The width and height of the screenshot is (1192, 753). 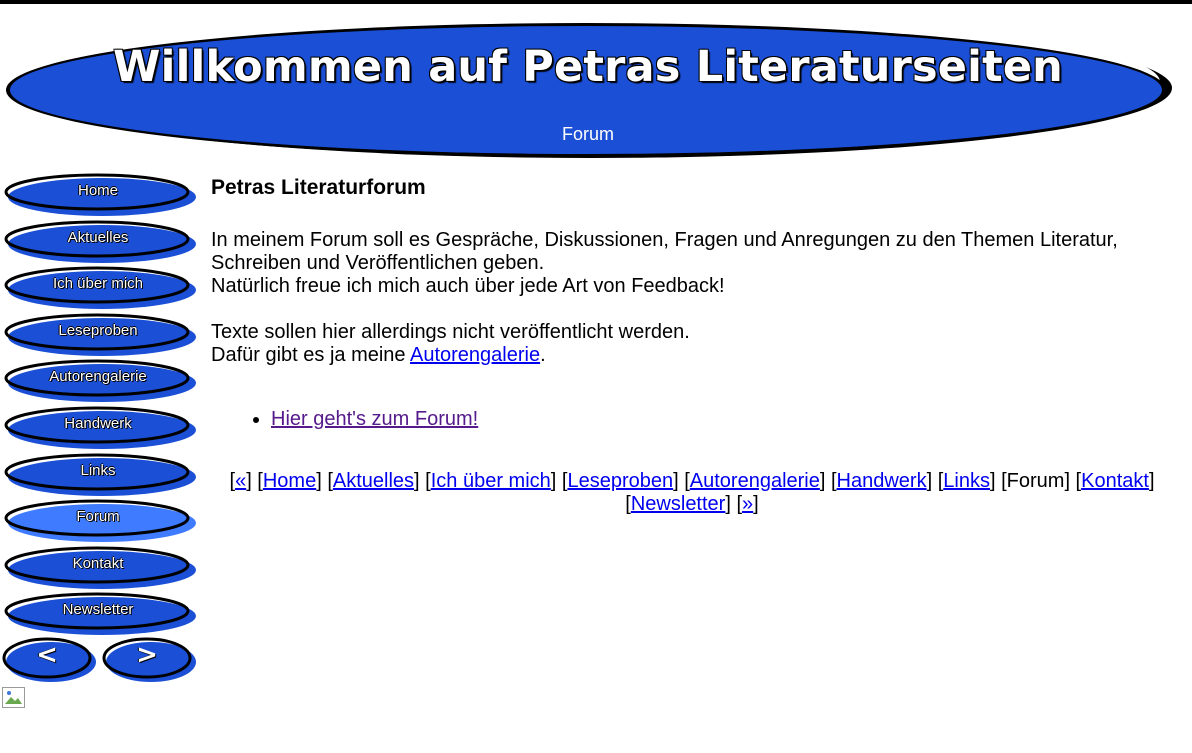 What do you see at coordinates (1115, 481) in the screenshot?
I see `footer-link-kontakt: Kontakt` at bounding box center [1115, 481].